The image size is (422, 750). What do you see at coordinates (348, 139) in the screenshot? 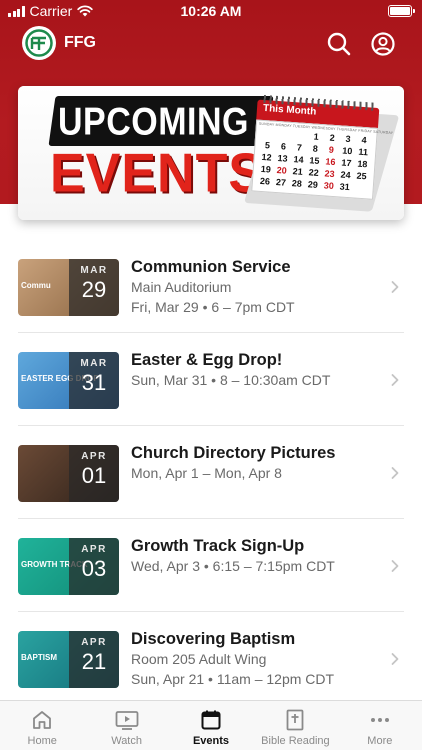
I see `calendar-date: 3` at bounding box center [348, 139].